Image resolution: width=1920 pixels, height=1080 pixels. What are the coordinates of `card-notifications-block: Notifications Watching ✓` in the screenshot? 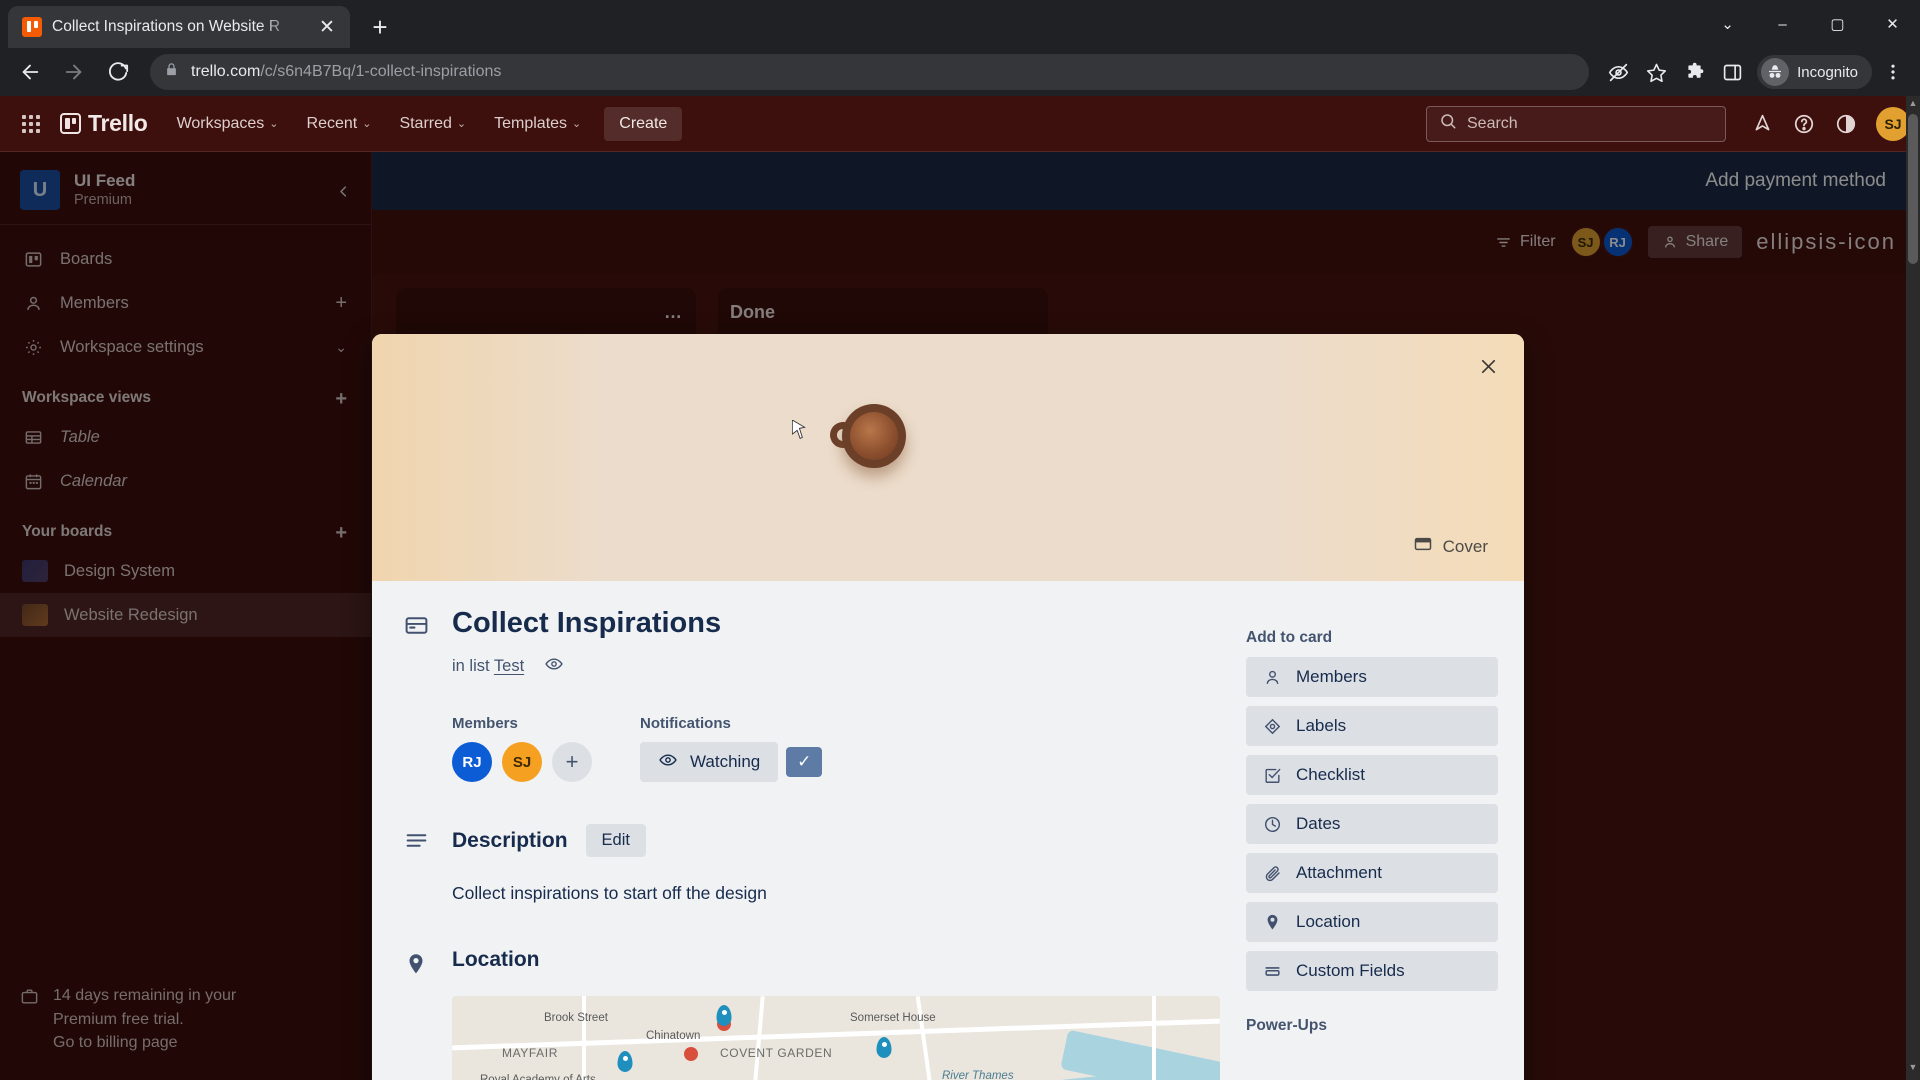 It's located at (731, 749).